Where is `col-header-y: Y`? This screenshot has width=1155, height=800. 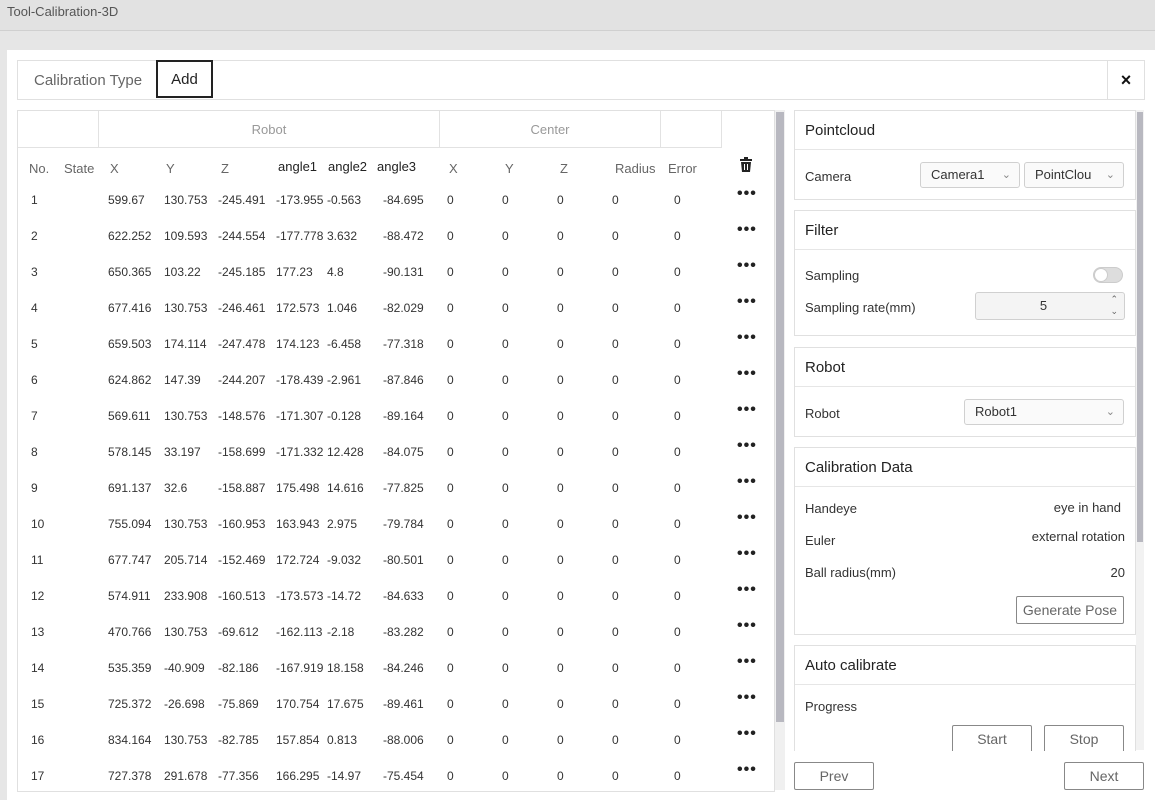
col-header-y: Y is located at coordinates (170, 168).